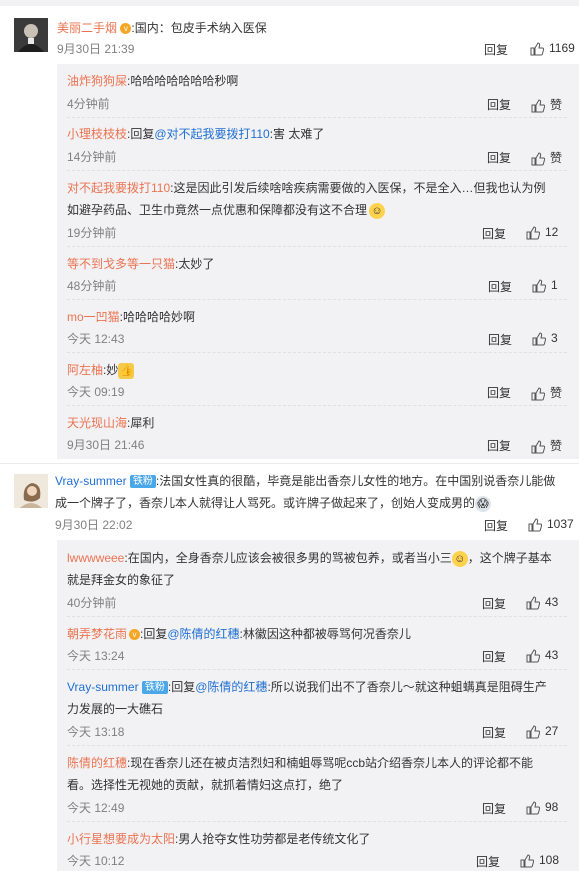  I want to click on smile-emoji-icon: ☺, so click(459, 558).